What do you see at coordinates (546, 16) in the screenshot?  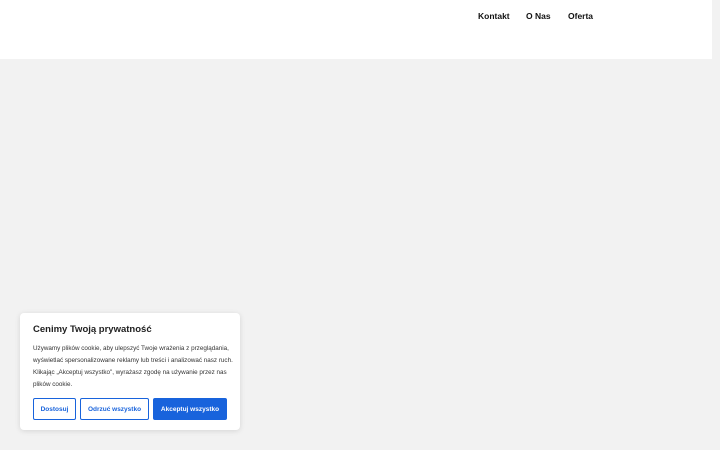 I see `nav-link-o-nas: O Nas` at bounding box center [546, 16].